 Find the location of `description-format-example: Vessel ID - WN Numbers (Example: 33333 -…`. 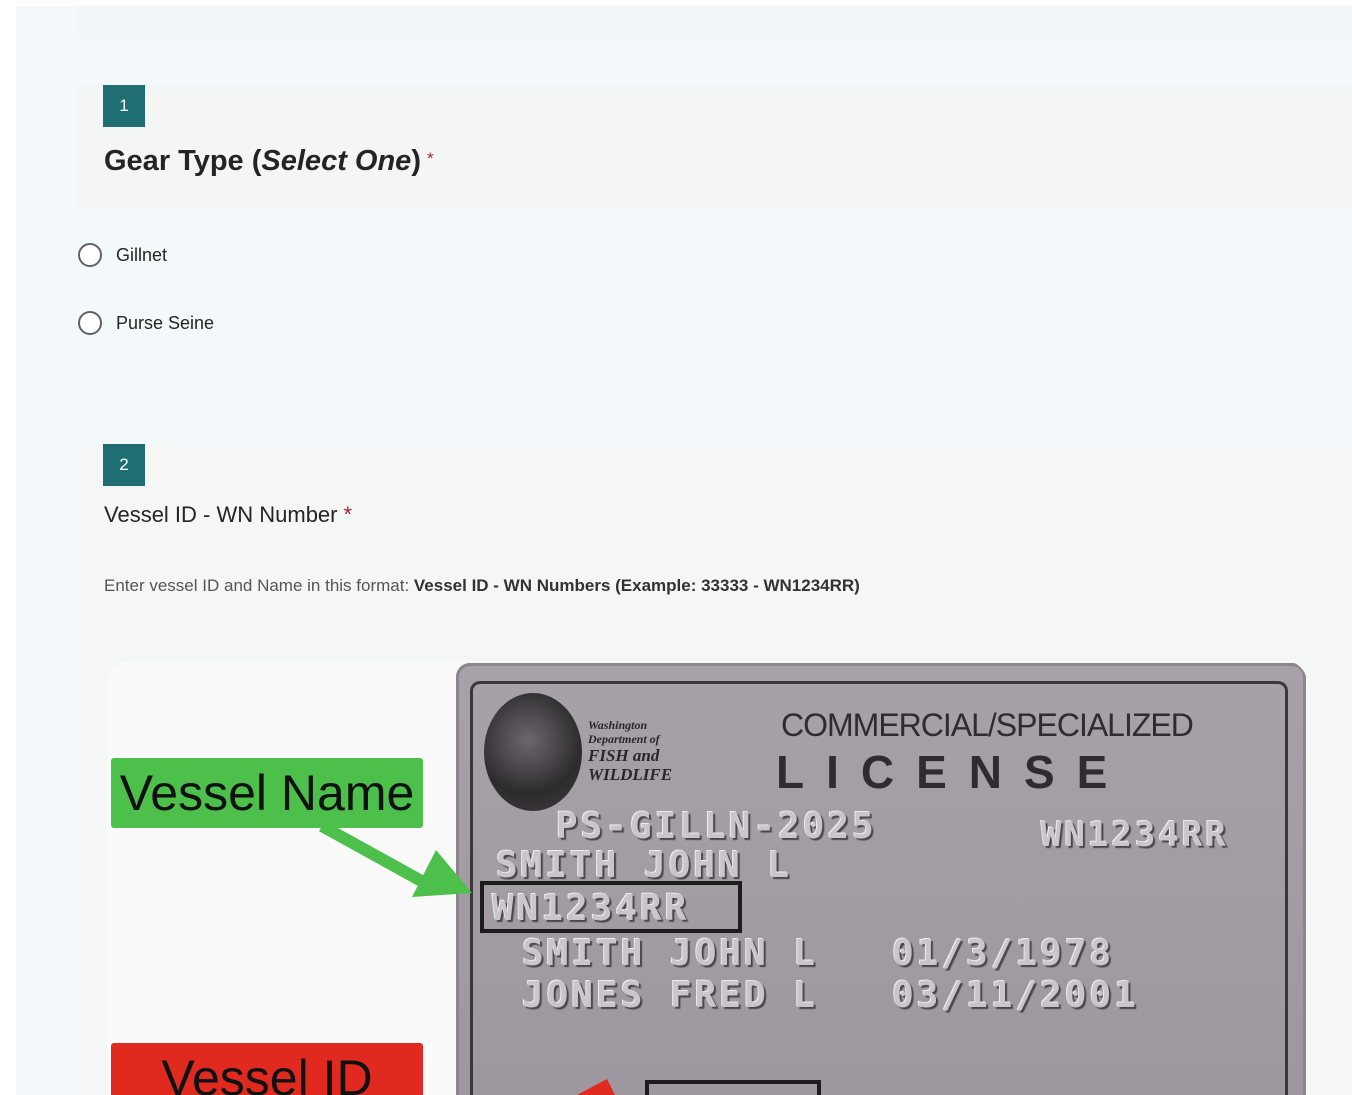

description-format-example: Vessel ID - WN Numbers (Example: 33333 -… is located at coordinates (636, 585).